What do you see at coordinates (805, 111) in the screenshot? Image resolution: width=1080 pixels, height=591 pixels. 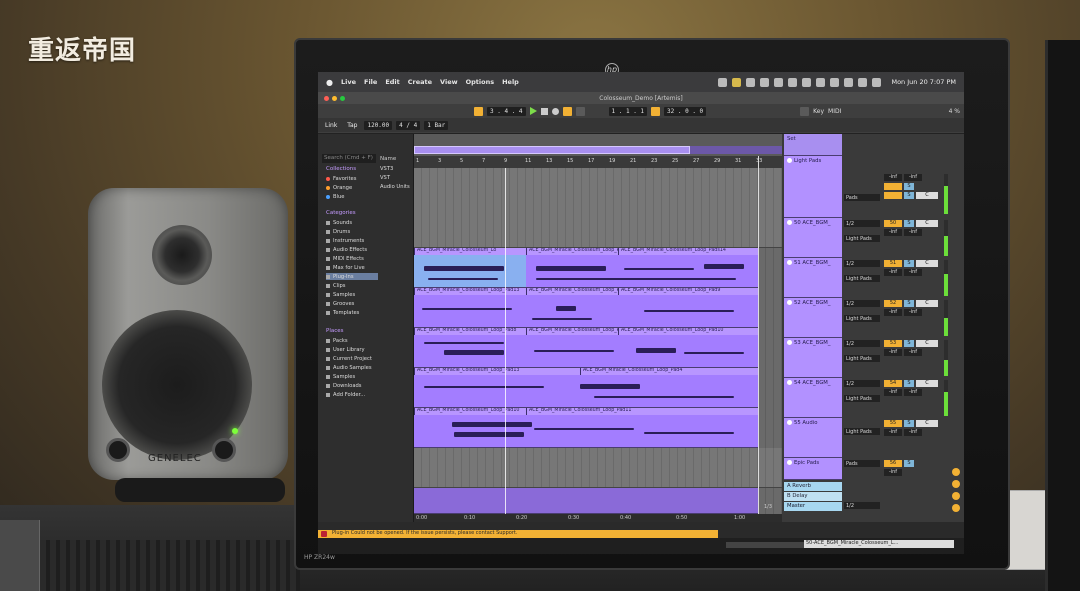 I see `pencil-icon` at bounding box center [805, 111].